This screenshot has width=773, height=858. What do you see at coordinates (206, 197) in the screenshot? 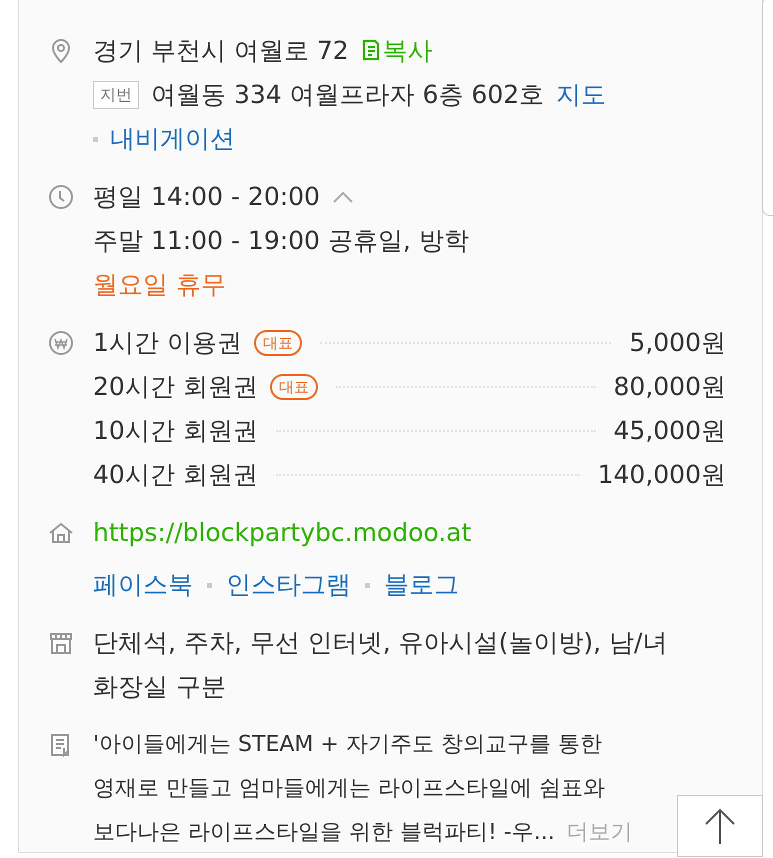
I see `weekday-hours: 평일 14:00 - 20:00` at bounding box center [206, 197].